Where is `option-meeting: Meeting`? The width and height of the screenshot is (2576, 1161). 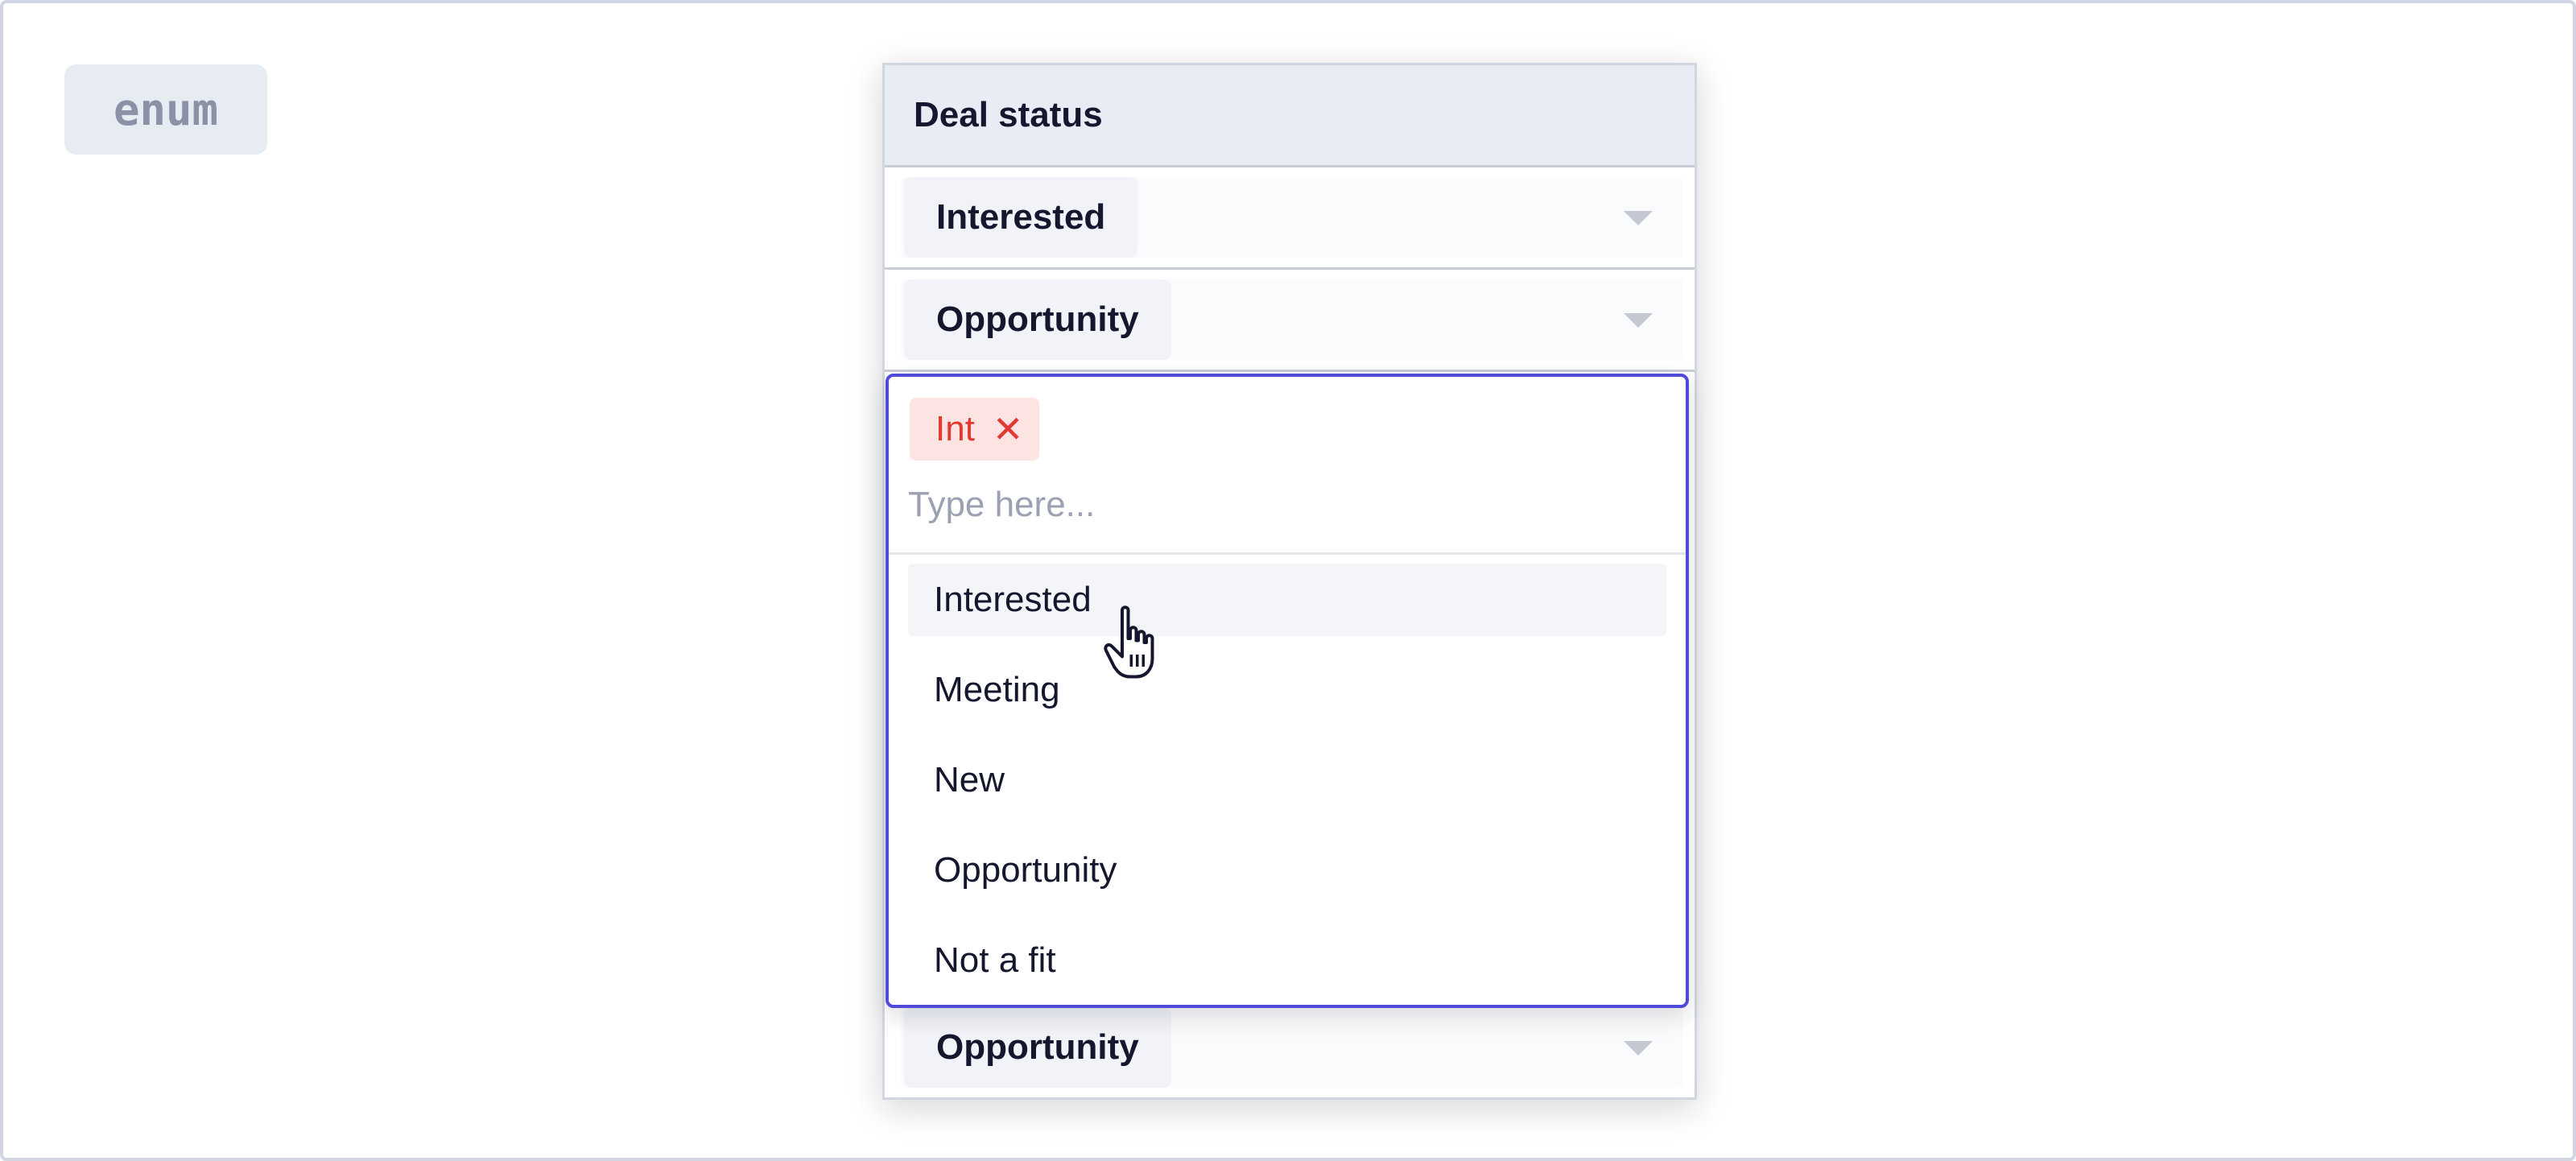
option-meeting: Meeting is located at coordinates (1287, 690).